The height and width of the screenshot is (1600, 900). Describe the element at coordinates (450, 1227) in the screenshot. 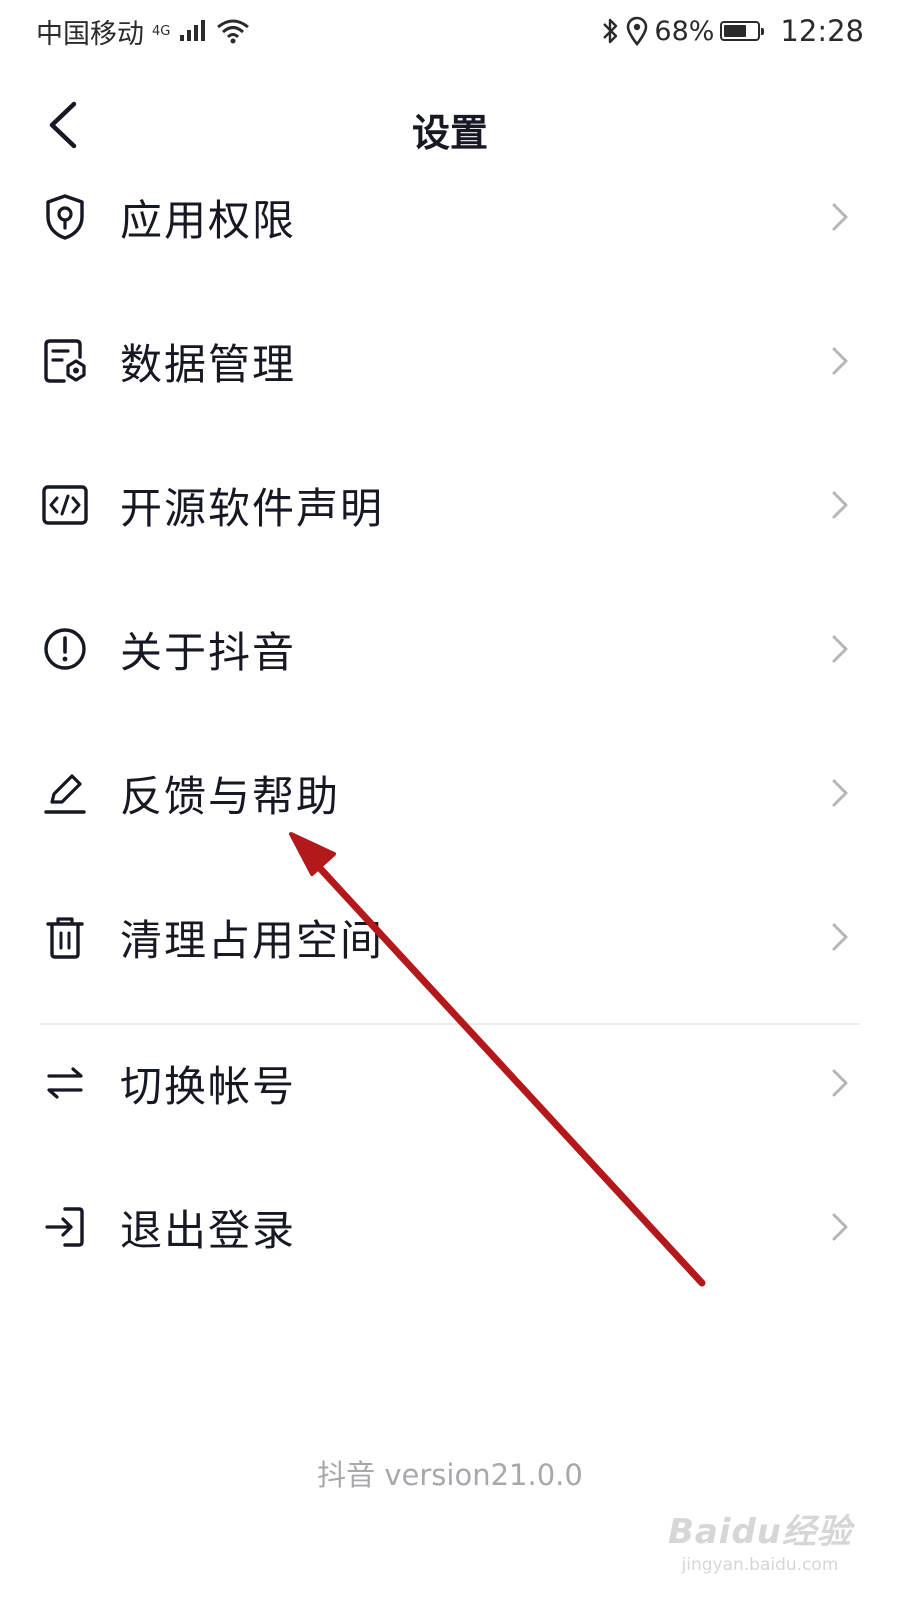

I see `menu-item-logout: 退出登录` at that location.